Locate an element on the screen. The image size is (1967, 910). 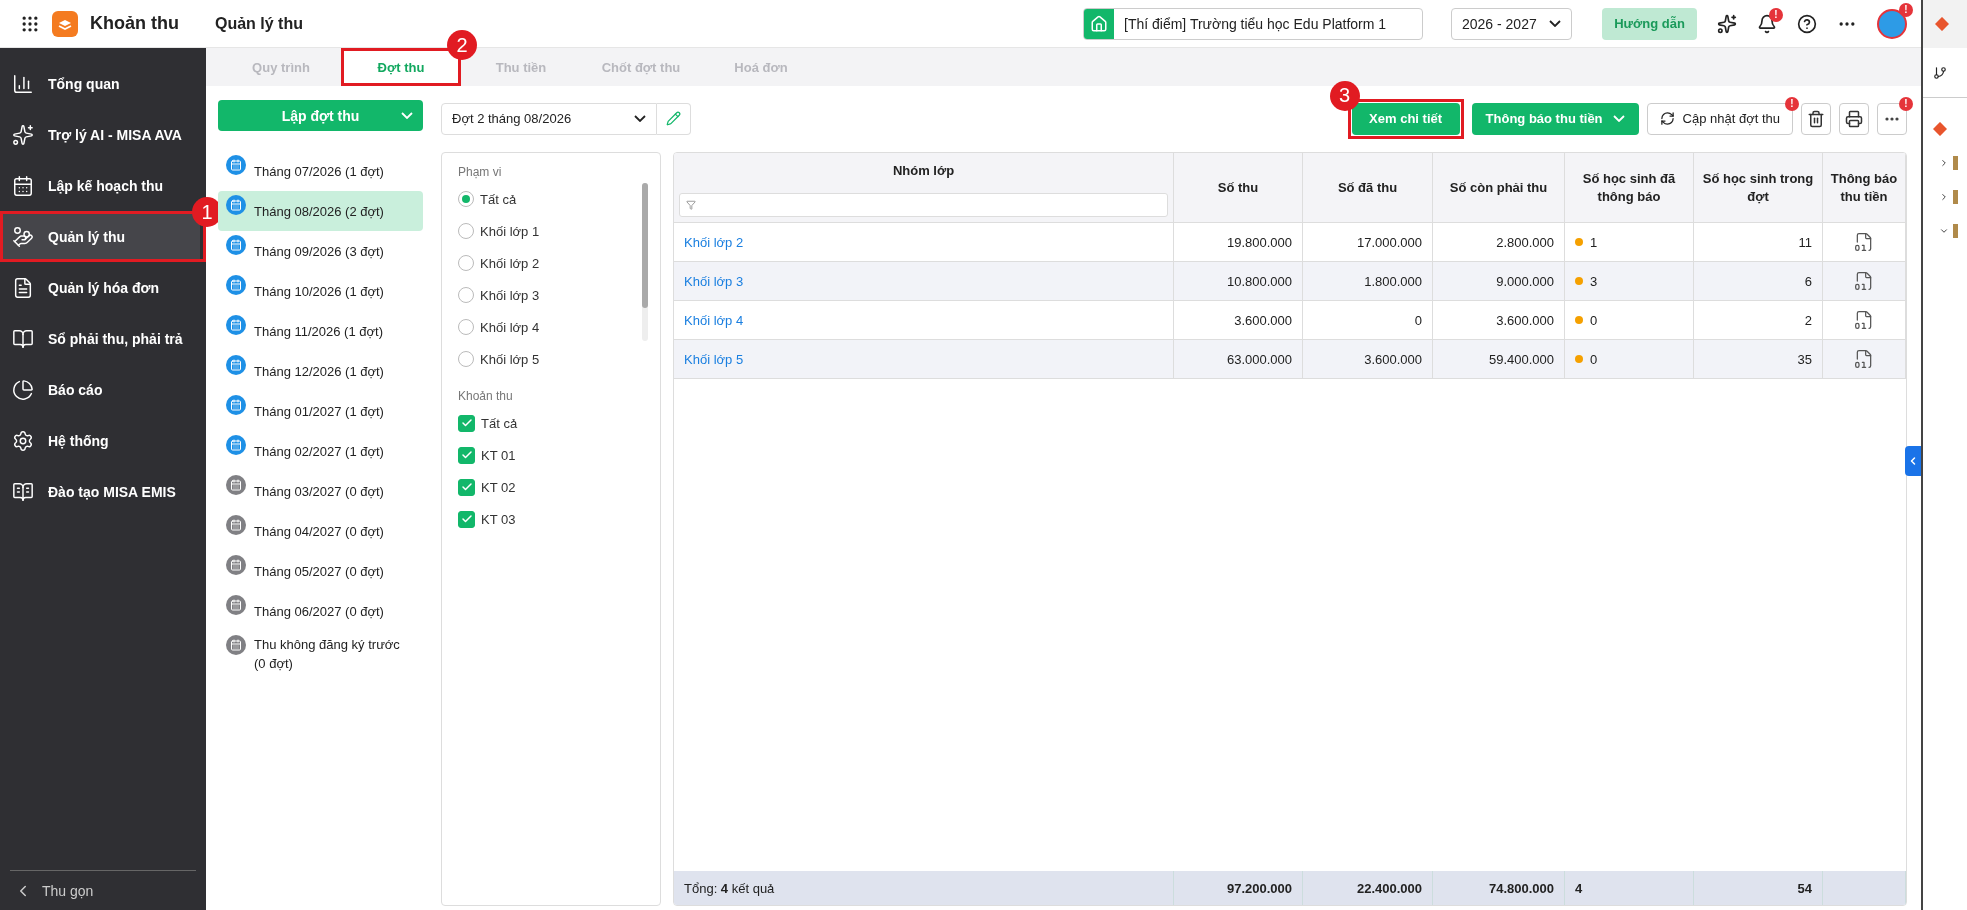
period-item: Tháng 11/2026 (1 đợt) is located at coordinates (320, 331).